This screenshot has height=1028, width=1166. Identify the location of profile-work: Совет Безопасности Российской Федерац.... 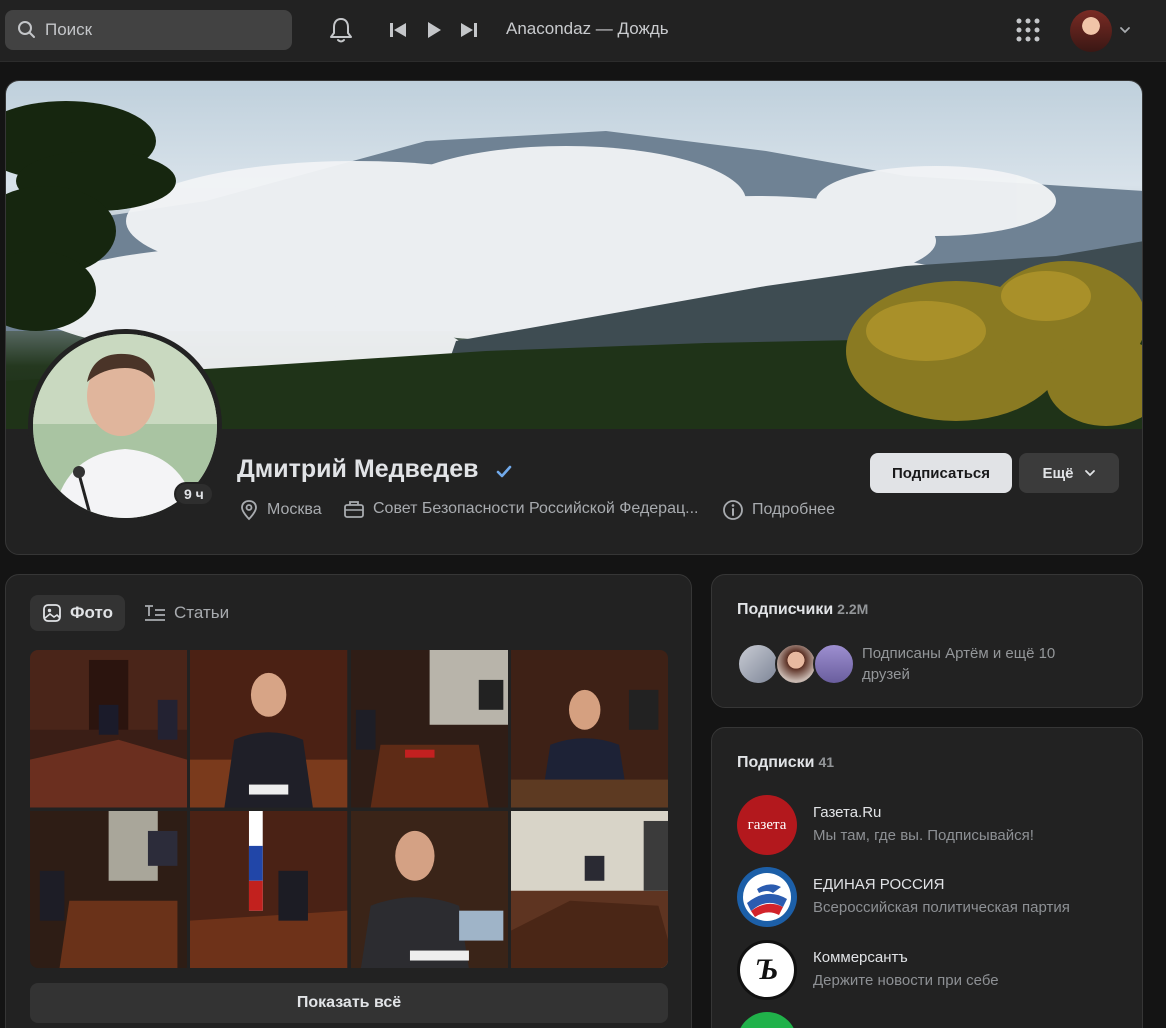
(520, 509).